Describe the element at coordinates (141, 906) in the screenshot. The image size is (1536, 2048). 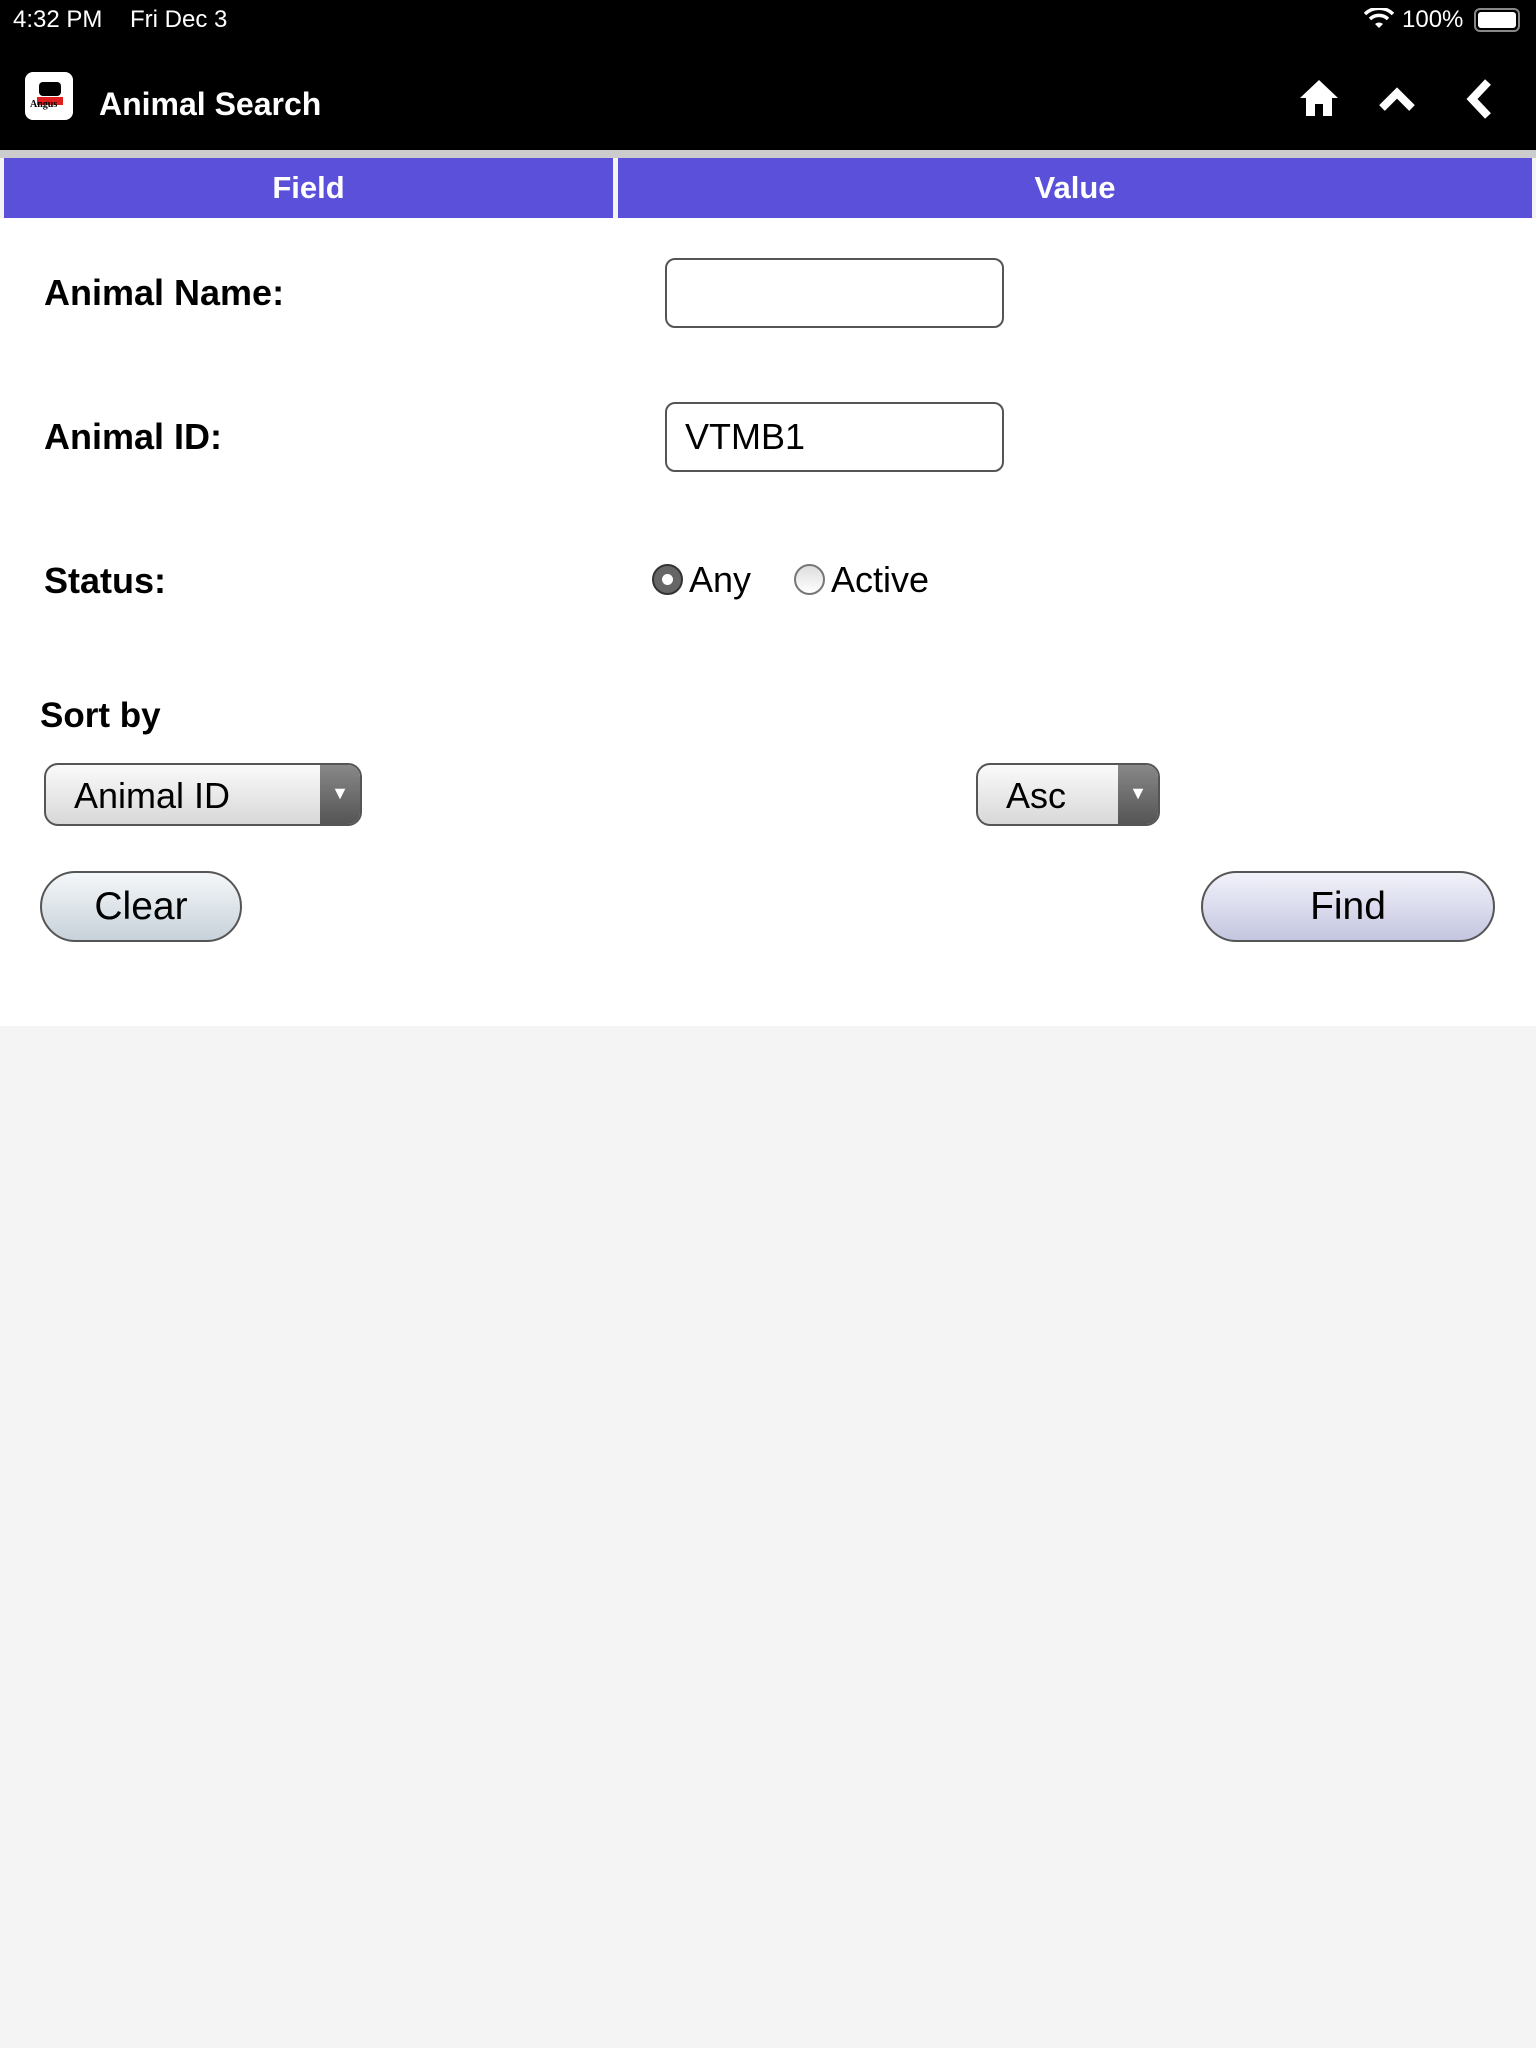
I see `clear-button: Clear` at that location.